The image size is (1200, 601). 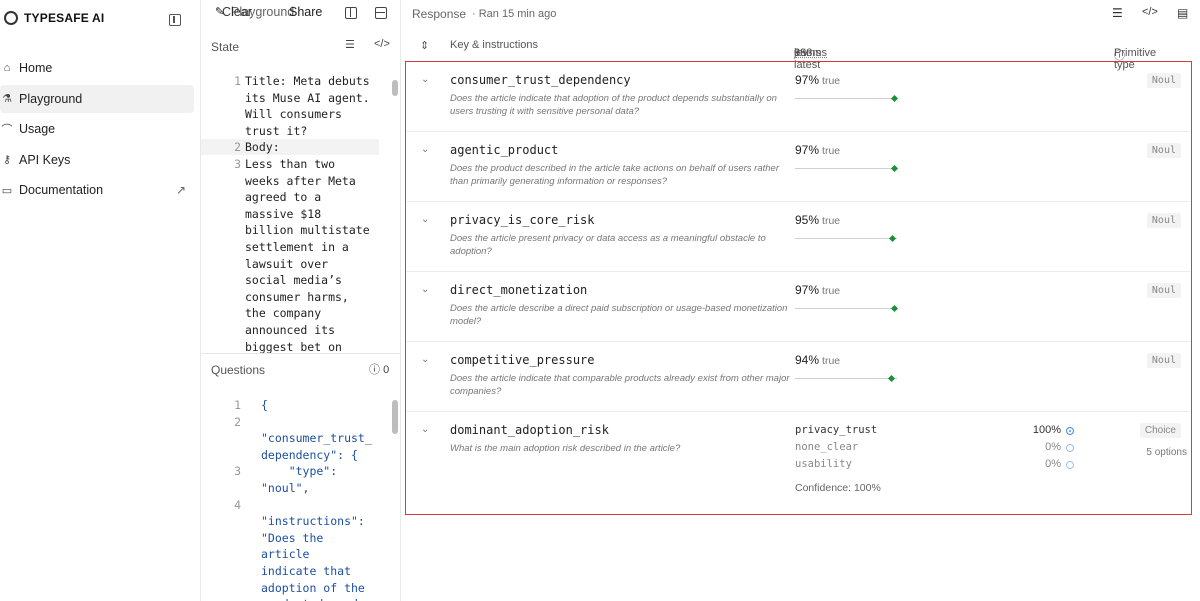 What do you see at coordinates (823, 464) in the screenshot?
I see `choice-option-name: usability` at bounding box center [823, 464].